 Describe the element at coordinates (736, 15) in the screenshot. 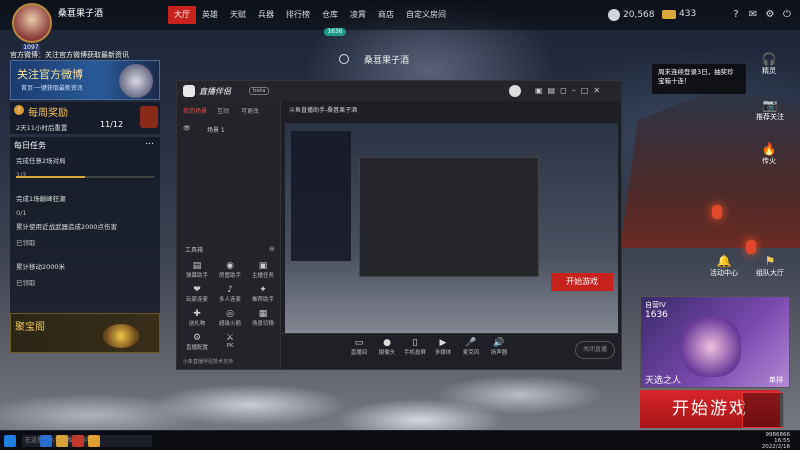

I see `help-icon: ?` at that location.